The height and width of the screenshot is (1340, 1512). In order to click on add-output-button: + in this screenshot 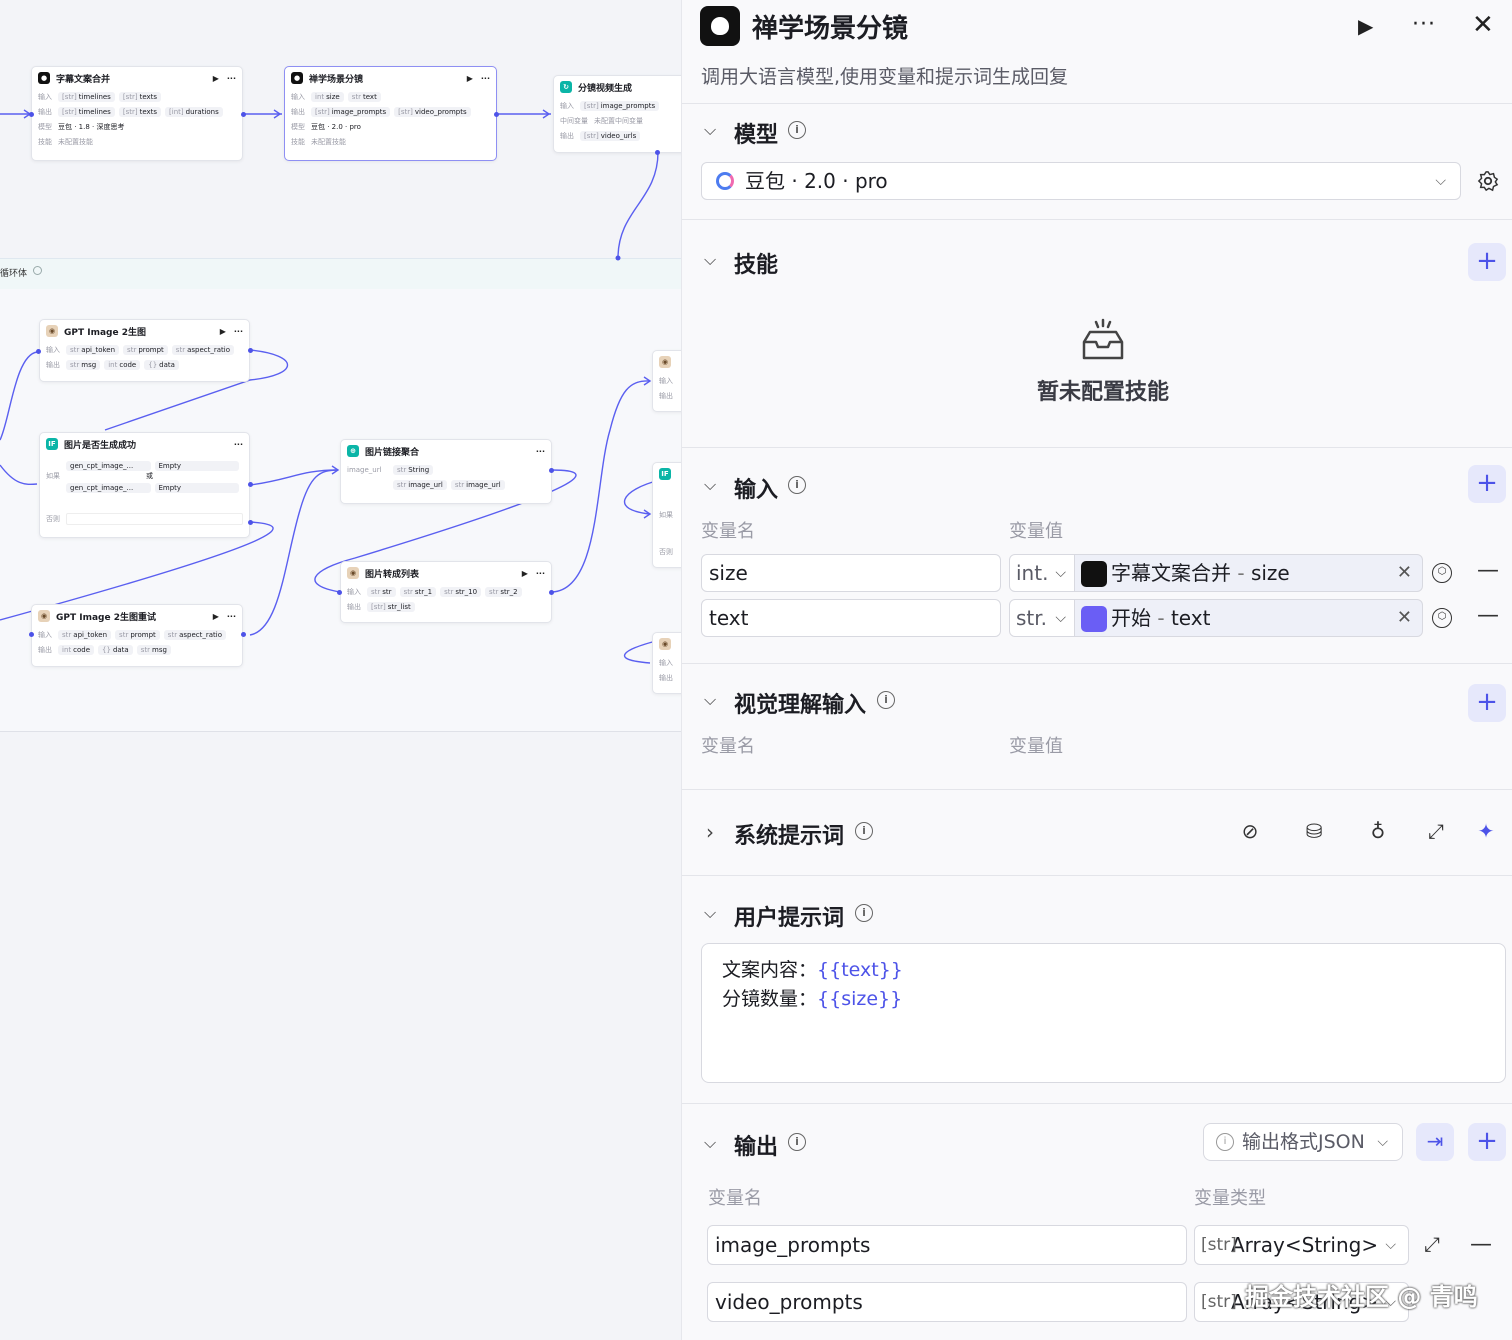, I will do `click(1487, 1142)`.